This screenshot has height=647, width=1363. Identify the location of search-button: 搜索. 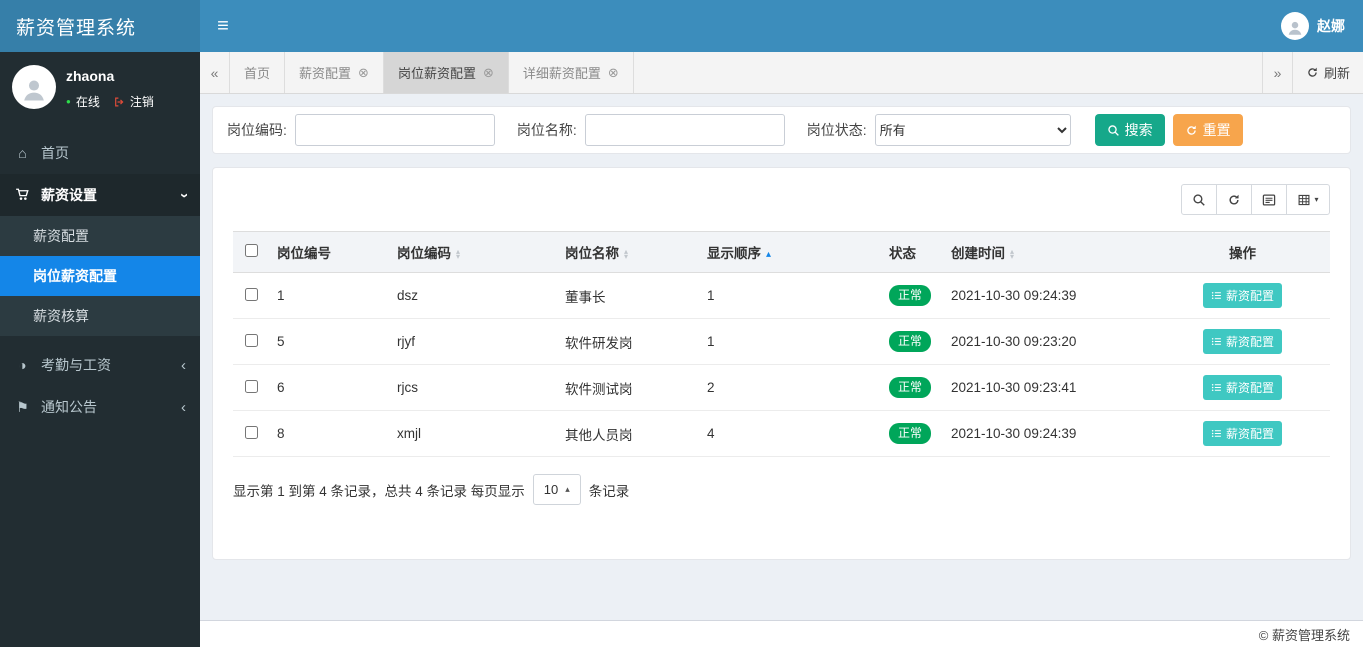
(1129, 130).